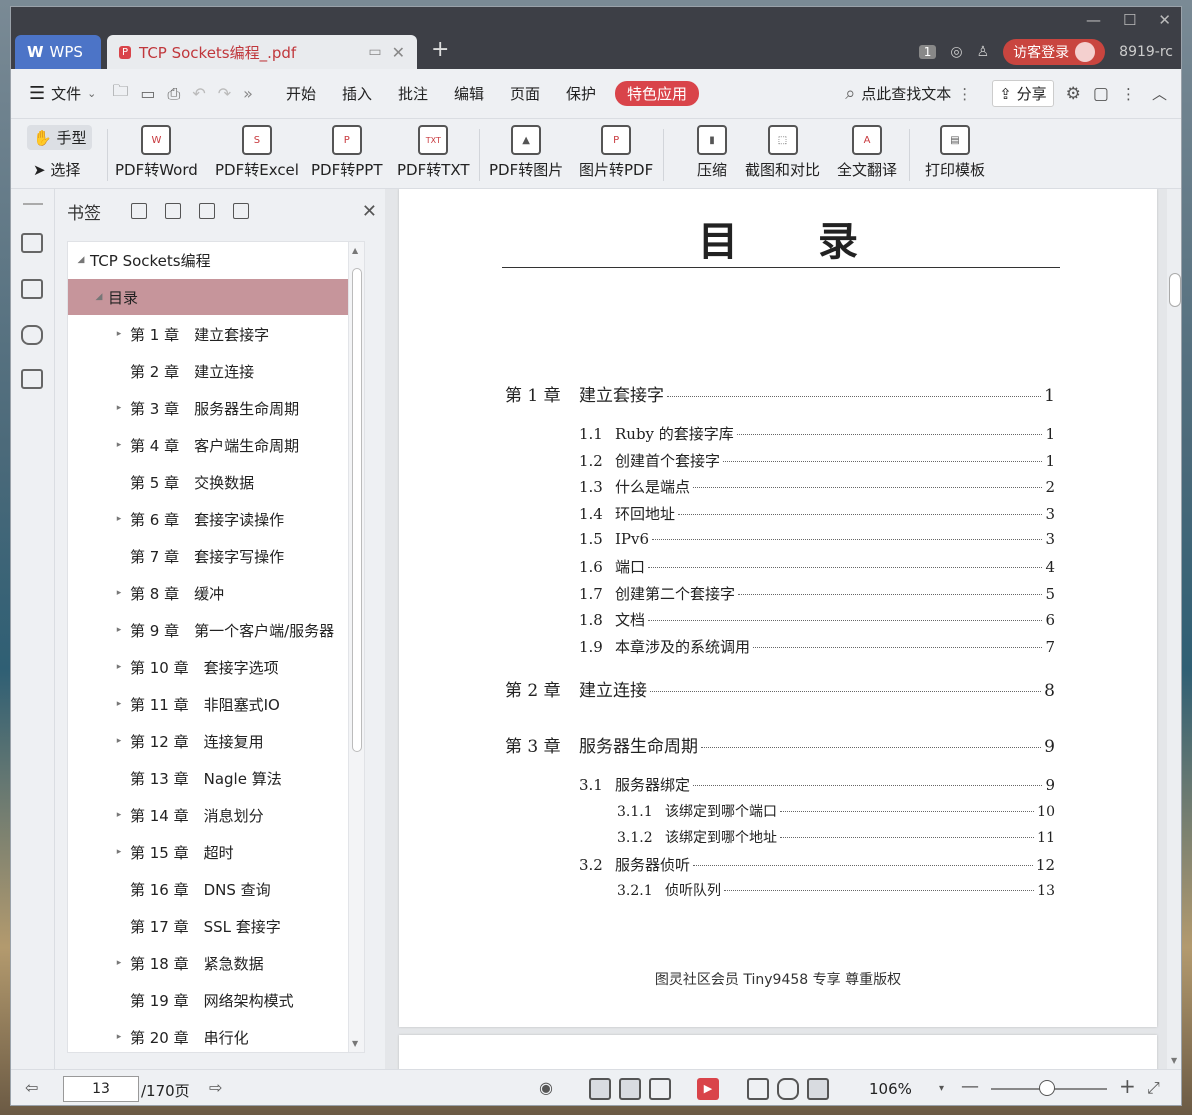 The width and height of the screenshot is (1192, 1115). Describe the element at coordinates (964, 94) in the screenshot. I see `vertical-dots-icon: ⋮` at that location.